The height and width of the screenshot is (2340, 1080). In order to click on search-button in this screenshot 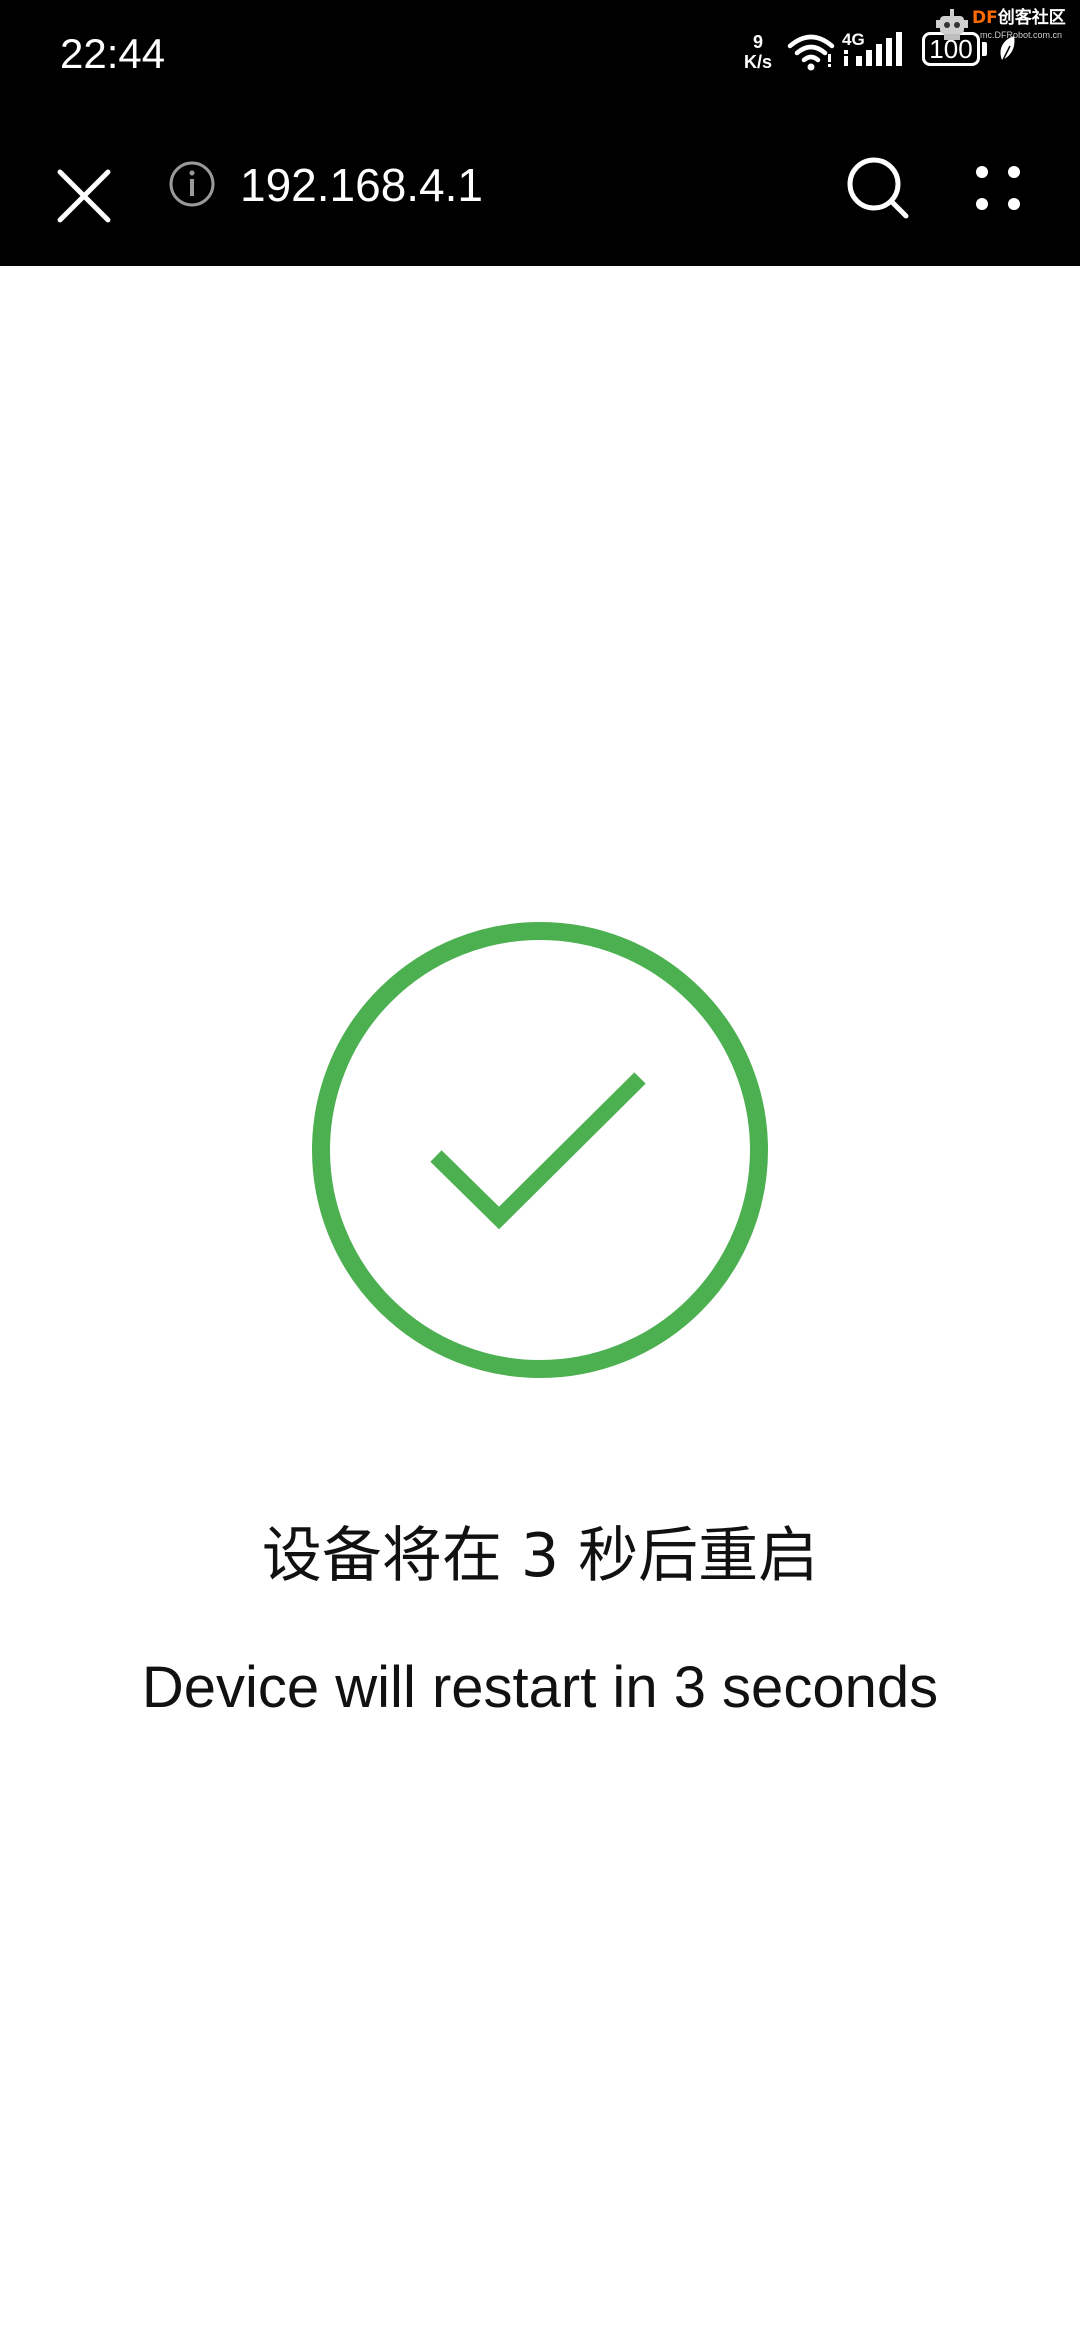, I will do `click(878, 188)`.